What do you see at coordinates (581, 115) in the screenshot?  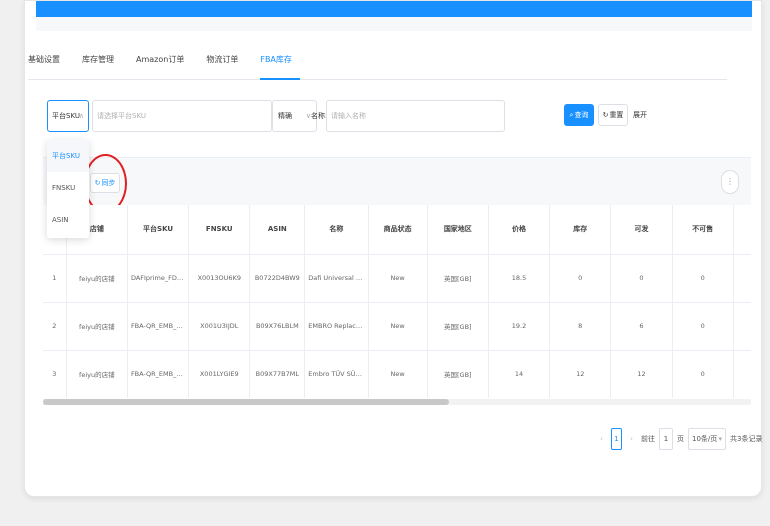 I see `search-button-label: 查询` at bounding box center [581, 115].